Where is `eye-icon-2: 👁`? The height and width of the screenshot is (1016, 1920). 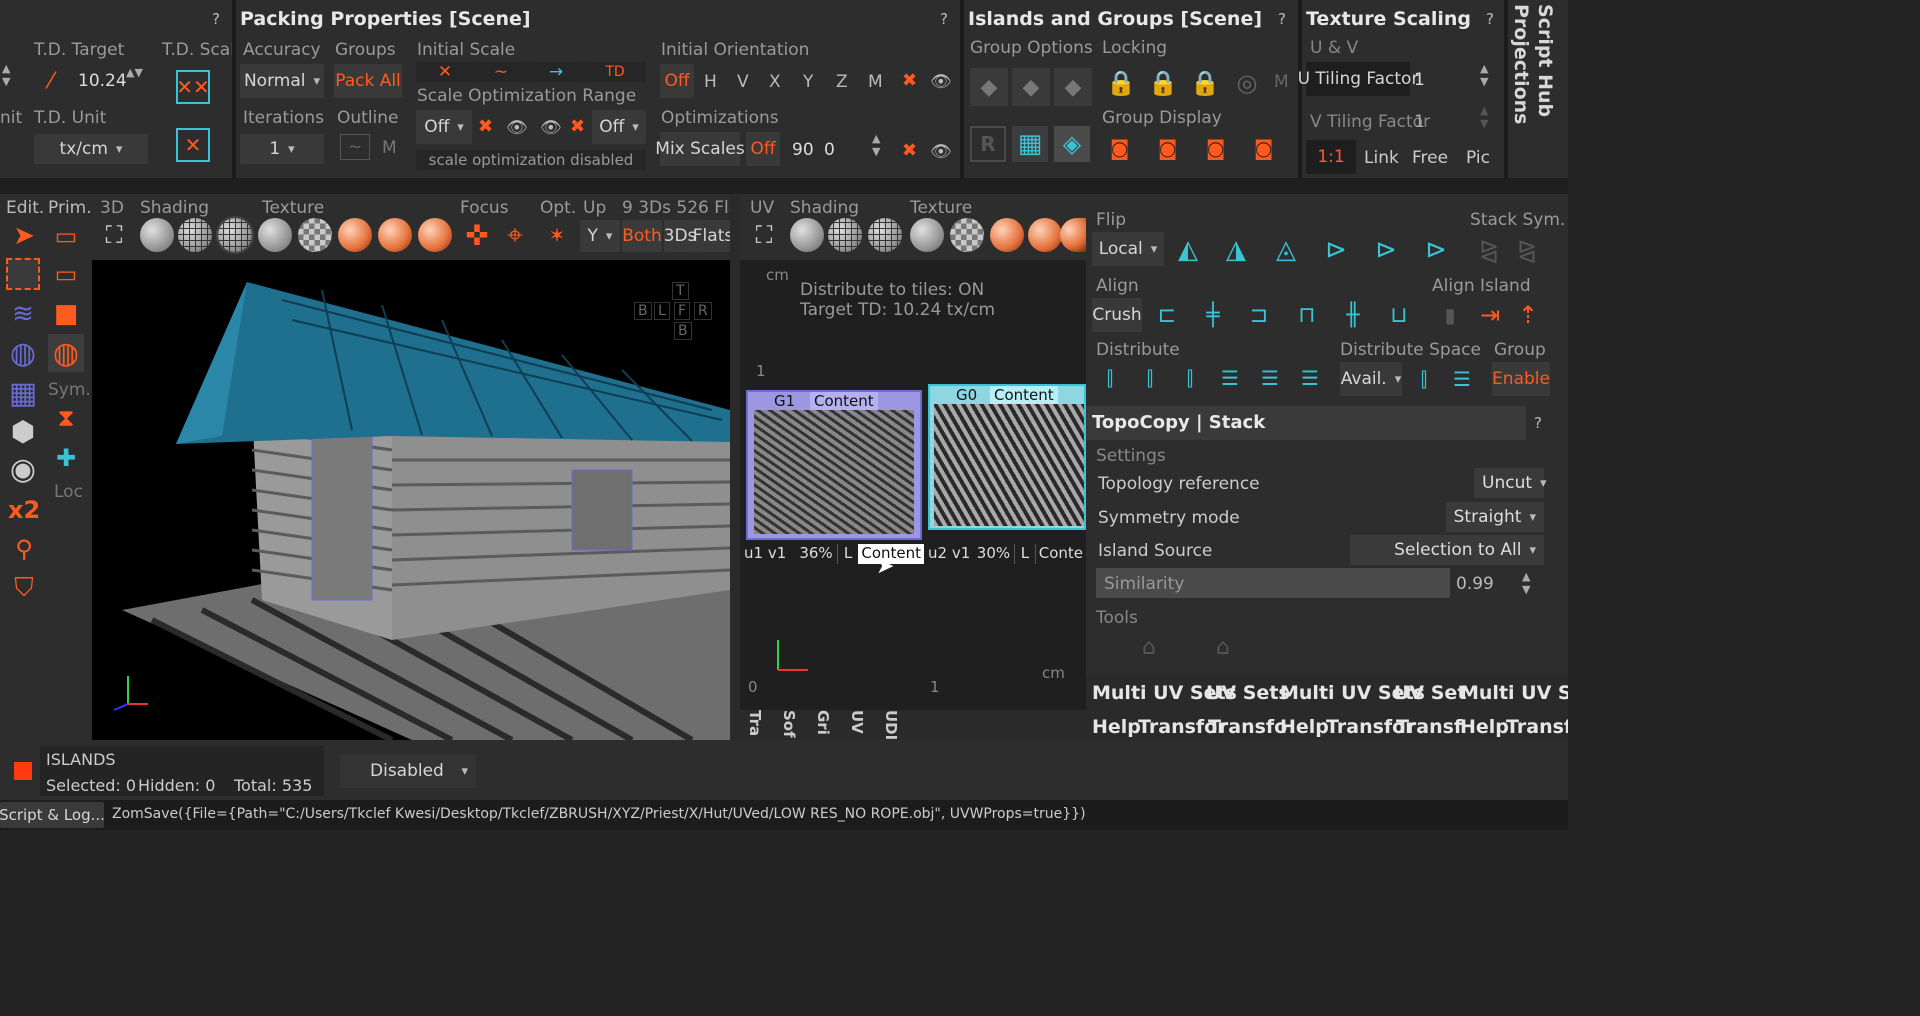
eye-icon-2: 👁 is located at coordinates (551, 128).